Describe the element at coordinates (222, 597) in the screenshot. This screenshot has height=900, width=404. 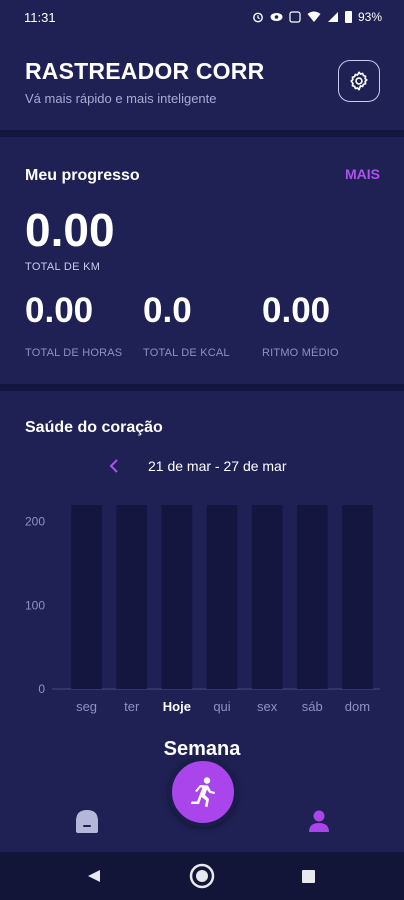
I see `chart-bar-qui` at that location.